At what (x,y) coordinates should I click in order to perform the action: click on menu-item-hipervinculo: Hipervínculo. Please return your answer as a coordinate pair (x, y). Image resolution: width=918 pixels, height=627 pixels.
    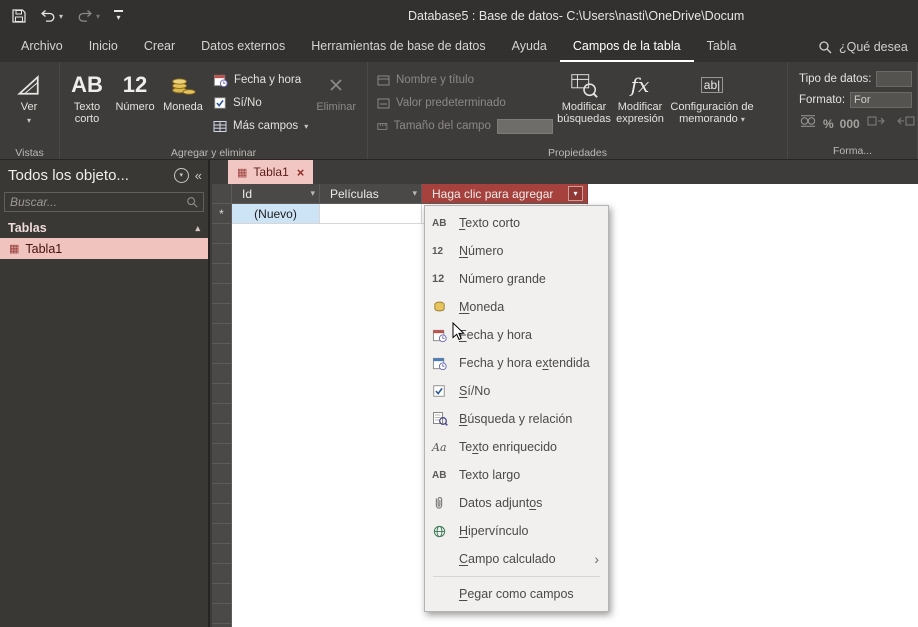
    Looking at the image, I should click on (516, 531).